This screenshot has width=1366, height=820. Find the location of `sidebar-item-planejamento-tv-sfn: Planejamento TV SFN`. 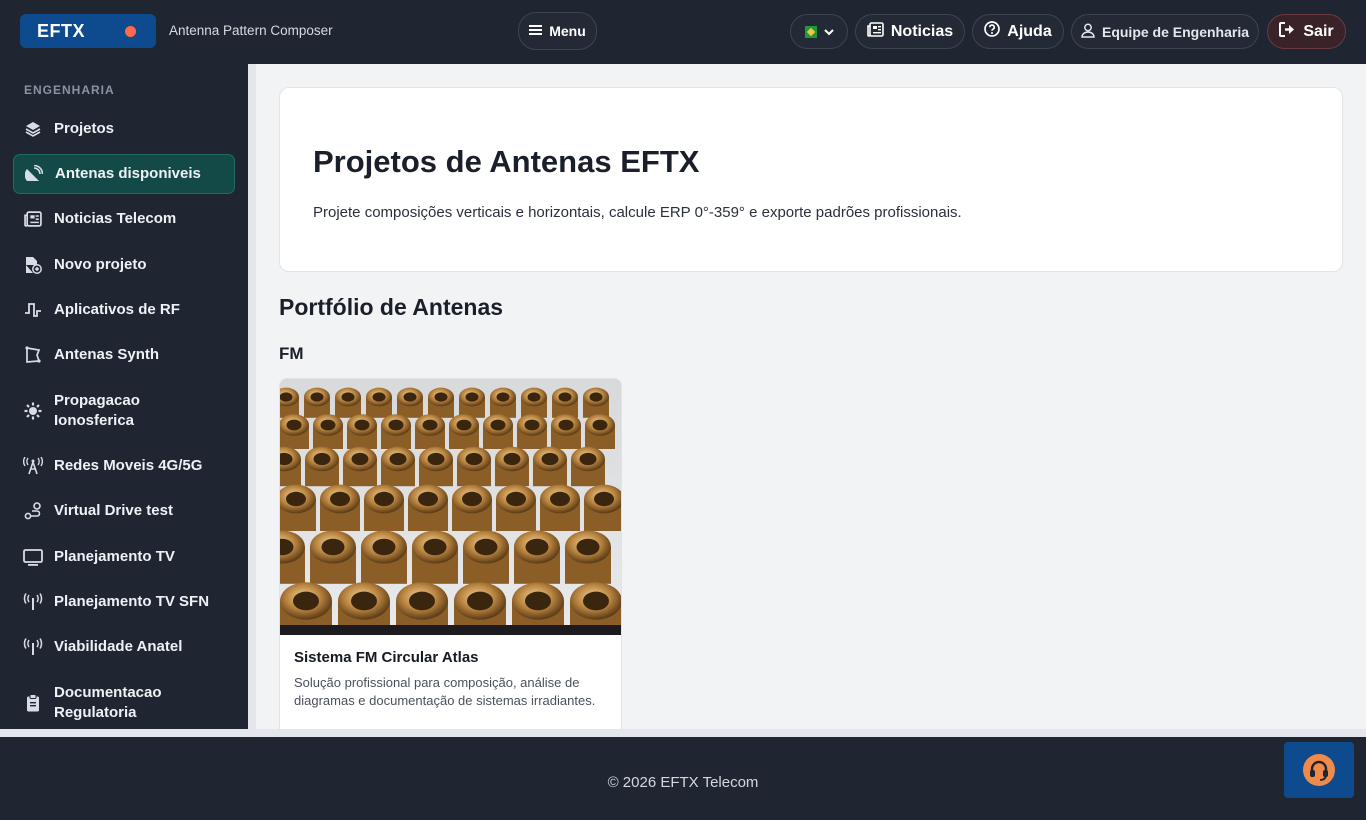

sidebar-item-planejamento-tv-sfn: Planejamento TV SFN is located at coordinates (124, 602).